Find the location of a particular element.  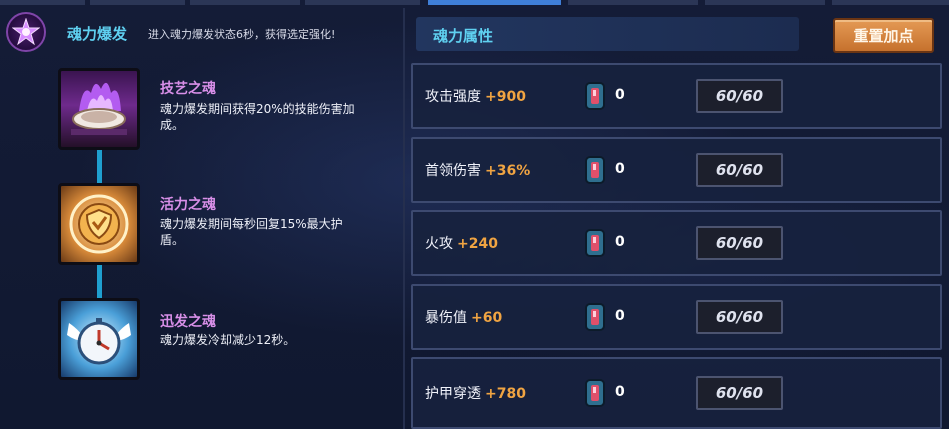

burst-header: 魂力爆发 进入魂力爆发状态6秒，获得选定强化! is located at coordinates (200, 32).